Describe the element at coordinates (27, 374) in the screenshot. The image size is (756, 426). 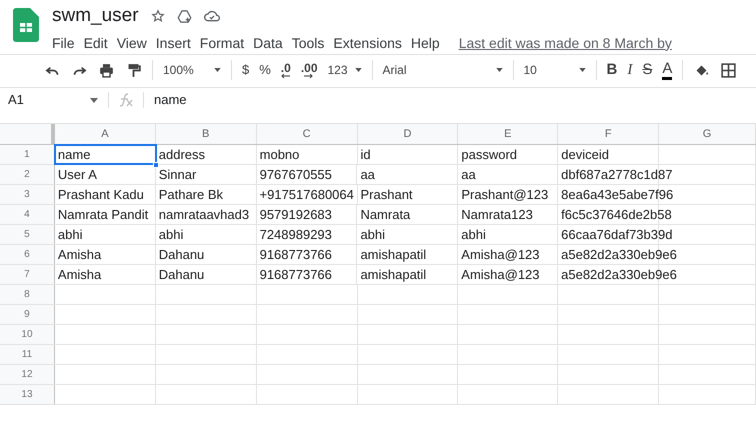
I see `row-header: 12` at that location.